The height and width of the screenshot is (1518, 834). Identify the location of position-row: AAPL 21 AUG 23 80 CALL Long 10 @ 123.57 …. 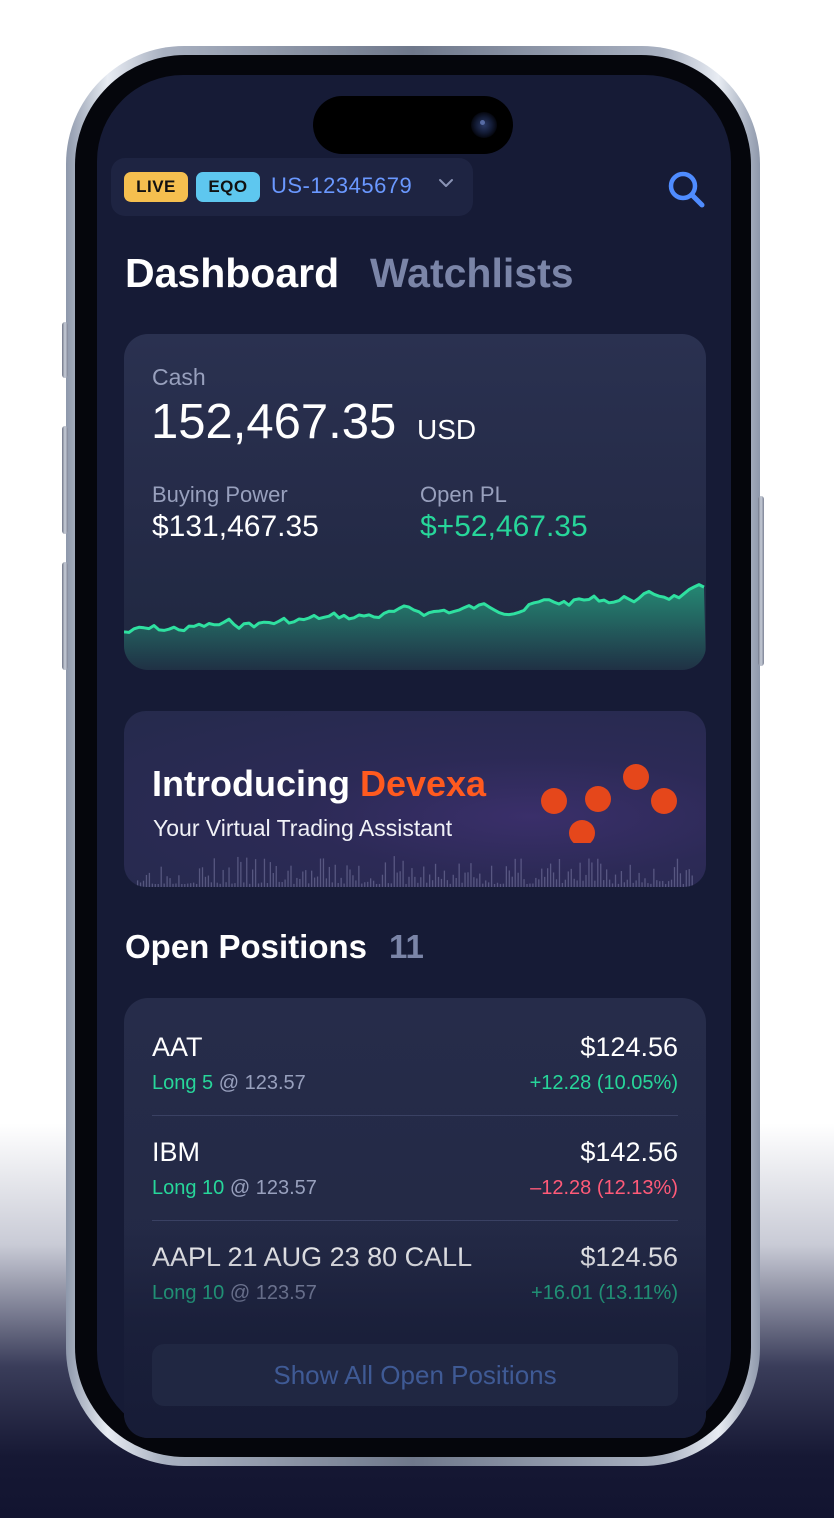
(415, 1260).